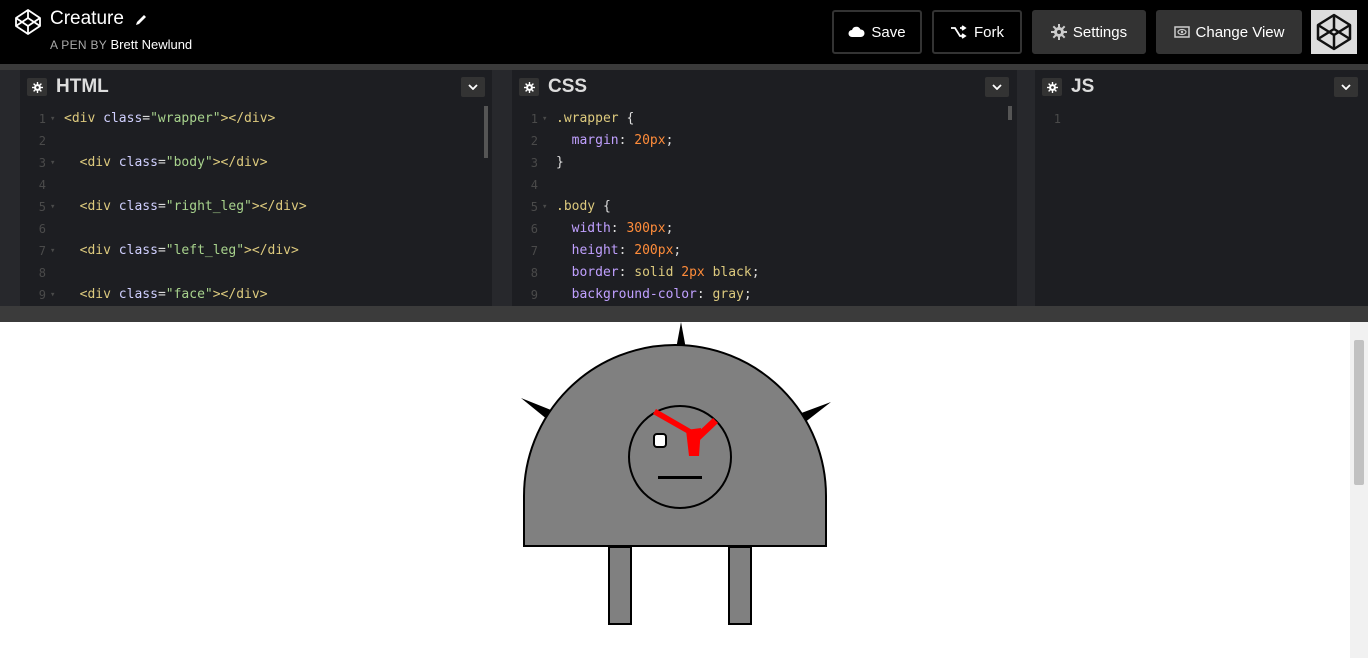  What do you see at coordinates (1201, 87) in the screenshot?
I see `js-pane-header: JS` at bounding box center [1201, 87].